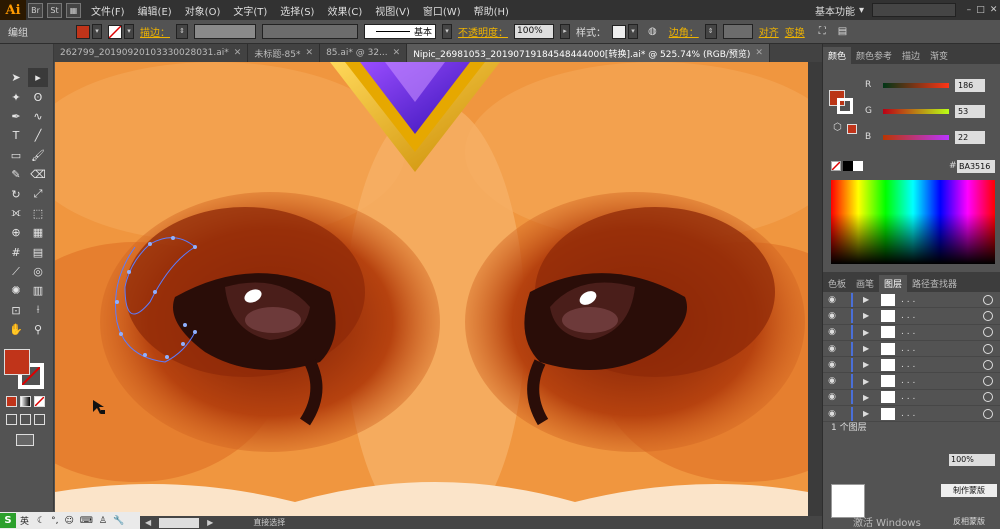  What do you see at coordinates (633, 31) in the screenshot?
I see `style-dropdown: ▾` at bounding box center [633, 31].